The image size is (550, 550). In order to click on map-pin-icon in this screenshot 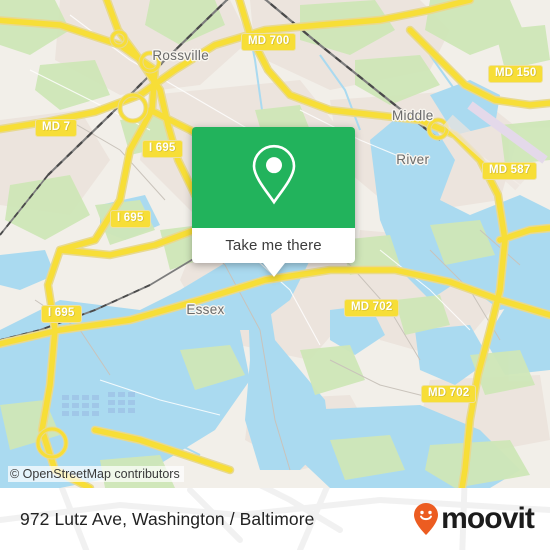, I will do `click(274, 176)`.